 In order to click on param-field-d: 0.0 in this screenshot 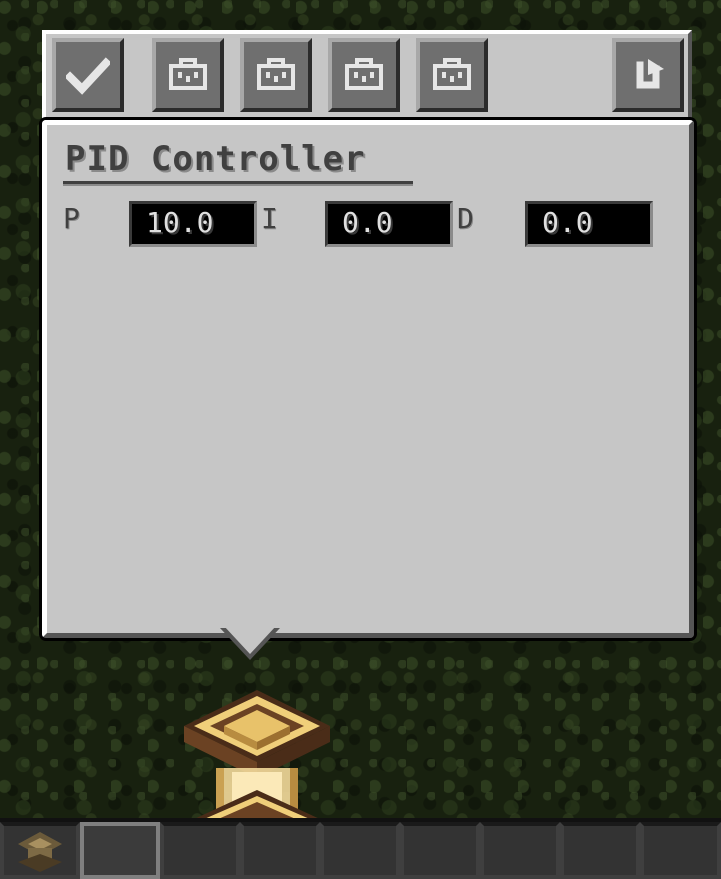, I will do `click(589, 224)`.